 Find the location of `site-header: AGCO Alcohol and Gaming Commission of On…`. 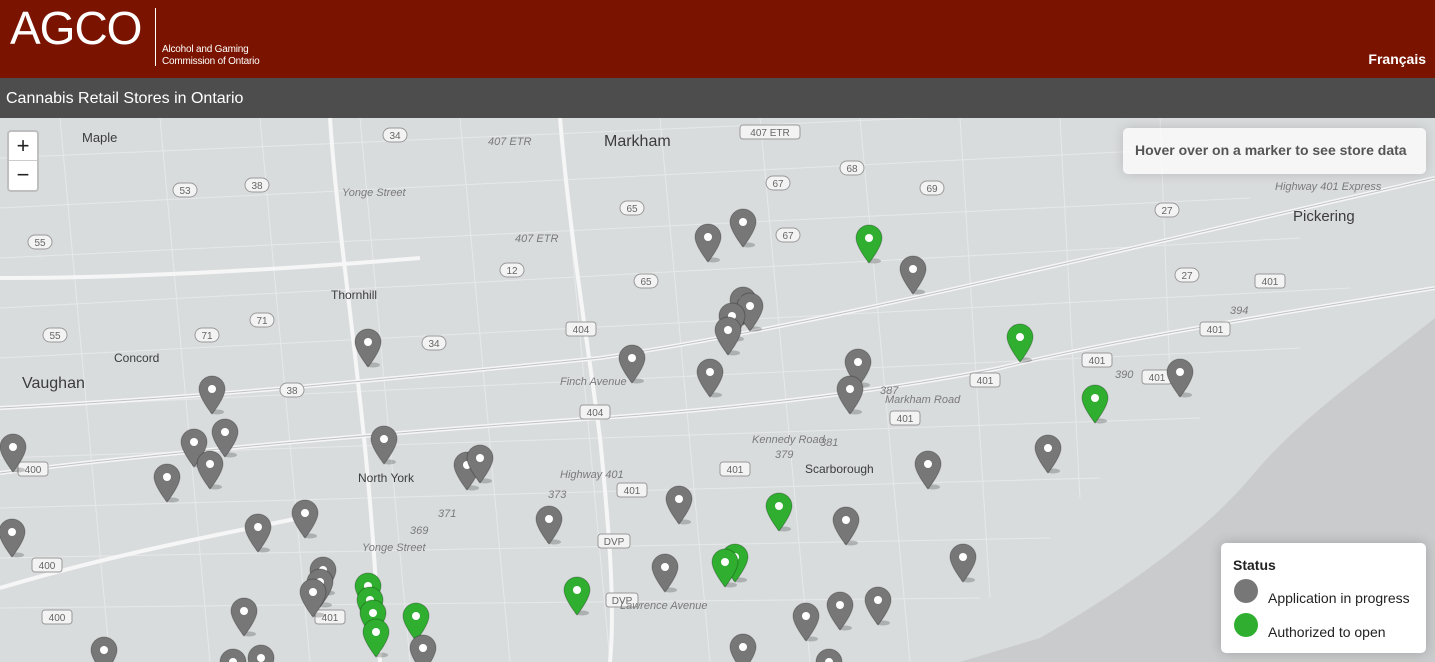

site-header: AGCO Alcohol and Gaming Commission of On… is located at coordinates (717, 39).